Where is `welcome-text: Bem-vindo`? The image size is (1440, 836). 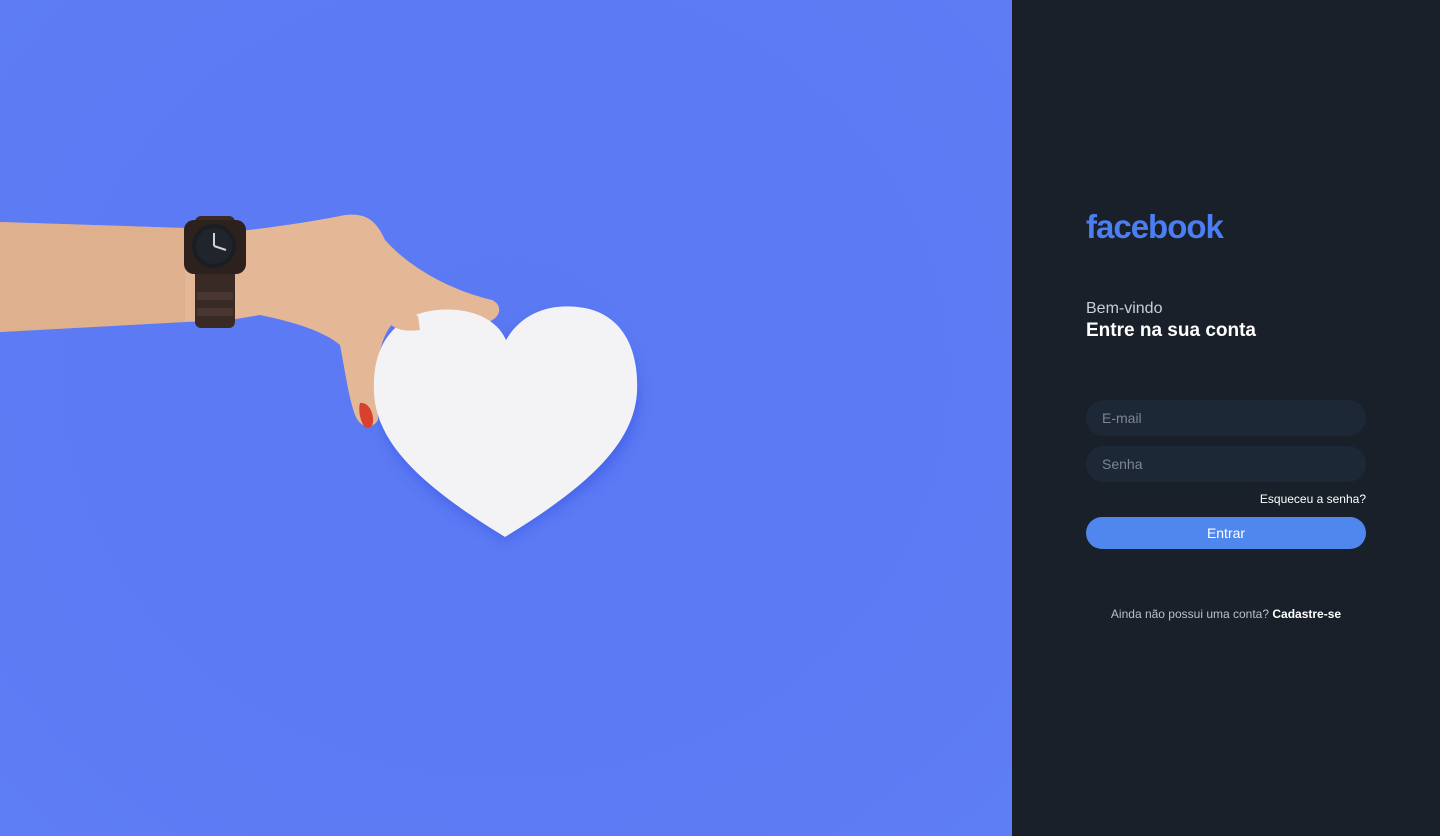 welcome-text: Bem-vindo is located at coordinates (1124, 308).